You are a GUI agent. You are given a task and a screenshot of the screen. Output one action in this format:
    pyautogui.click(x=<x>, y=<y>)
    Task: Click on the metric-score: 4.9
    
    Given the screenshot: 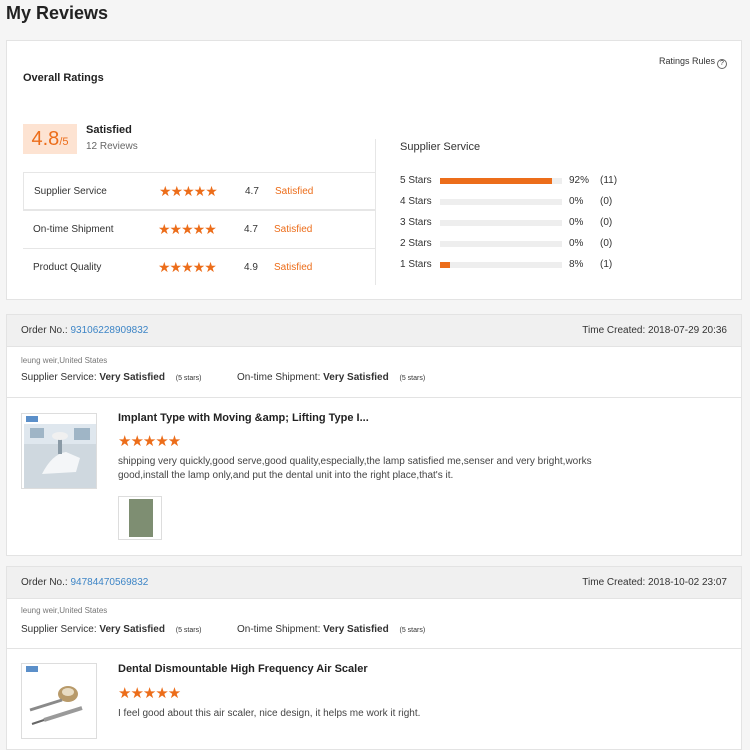 What is the action you would take?
    pyautogui.click(x=251, y=267)
    